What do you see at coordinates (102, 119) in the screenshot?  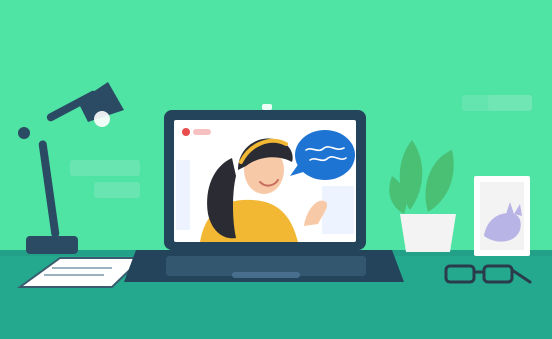 I see `lamp-bulb` at bounding box center [102, 119].